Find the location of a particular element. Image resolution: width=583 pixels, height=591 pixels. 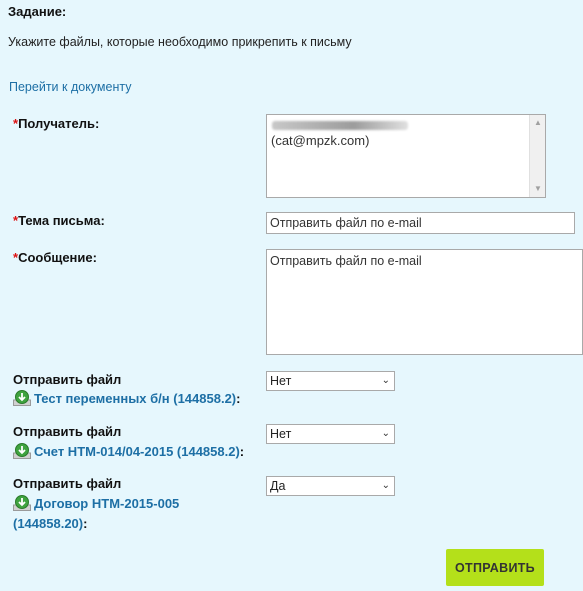

subject-input is located at coordinates (420, 223).